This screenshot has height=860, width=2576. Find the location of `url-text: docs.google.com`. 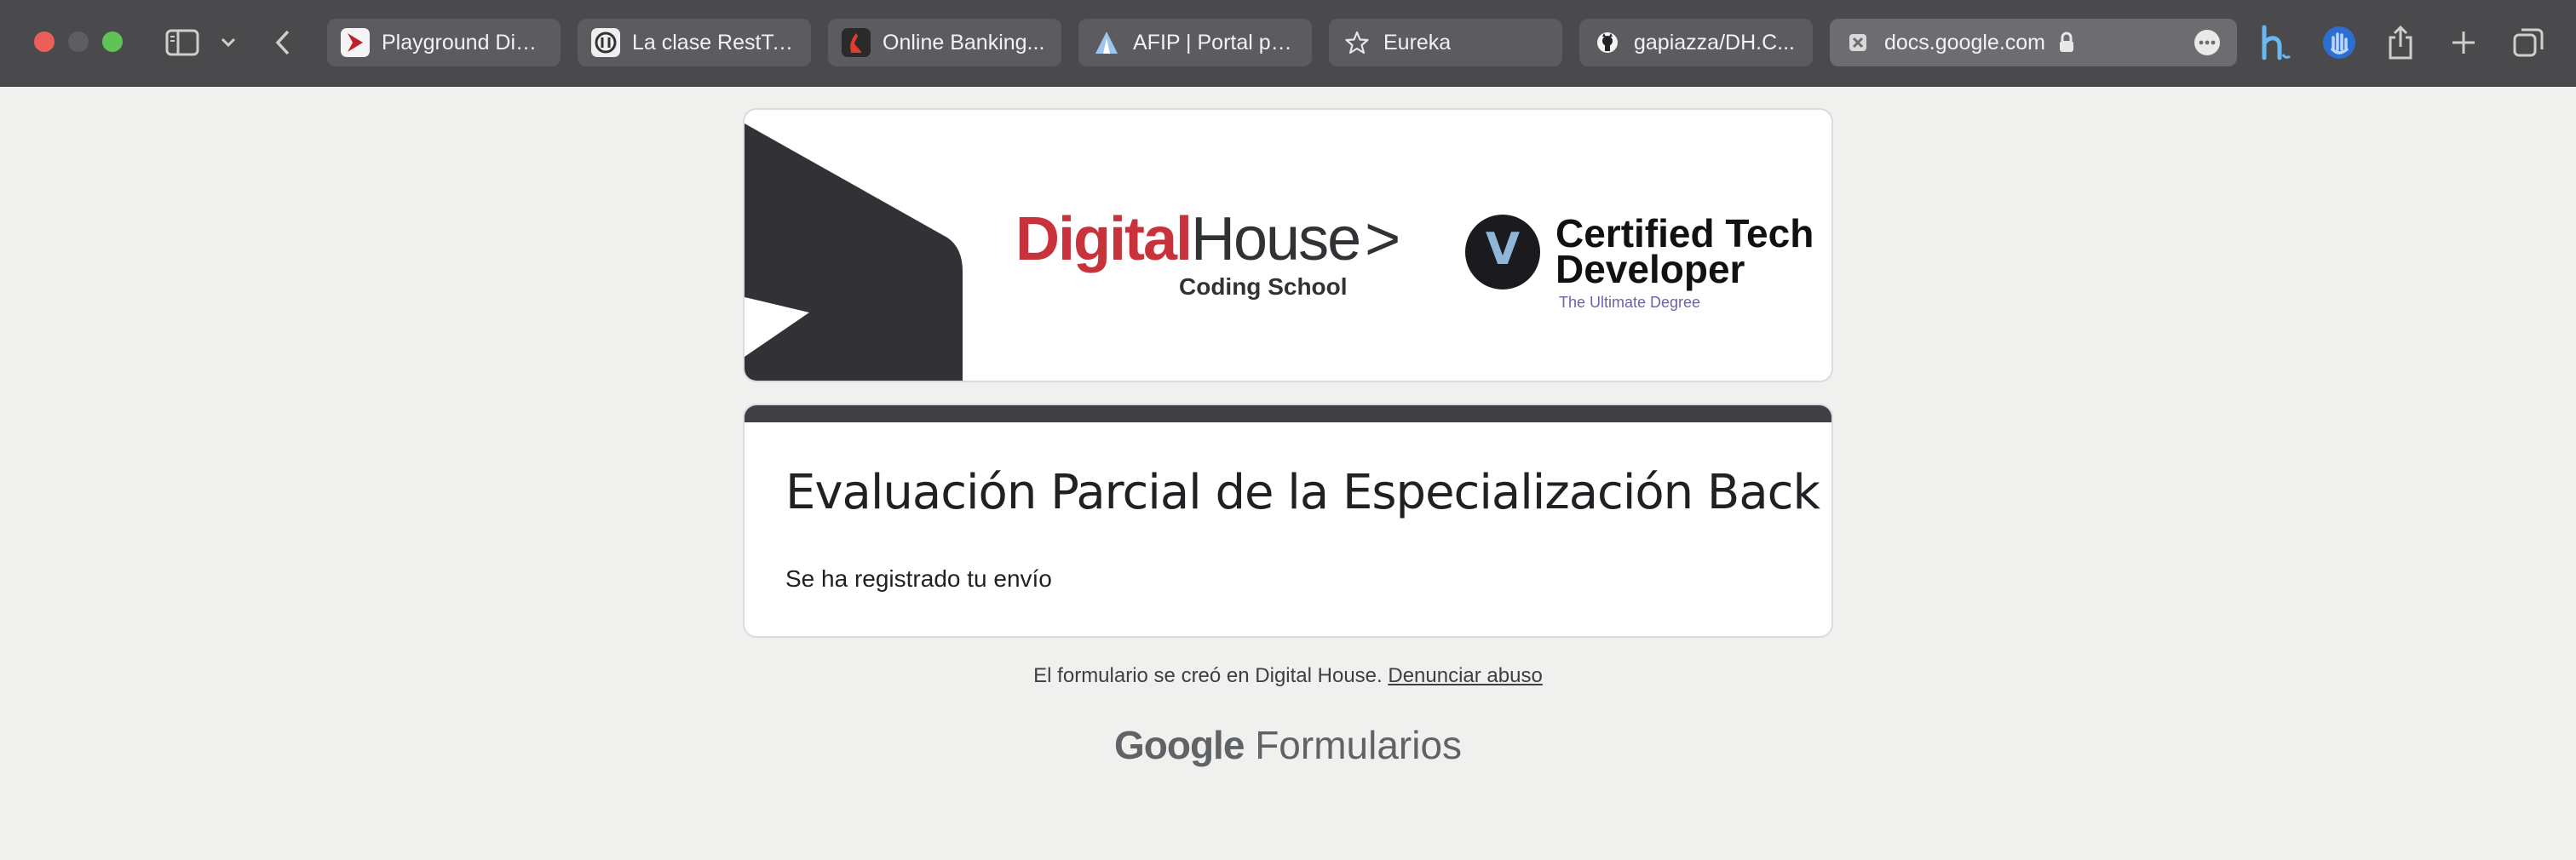

url-text: docs.google.com is located at coordinates (1965, 42).